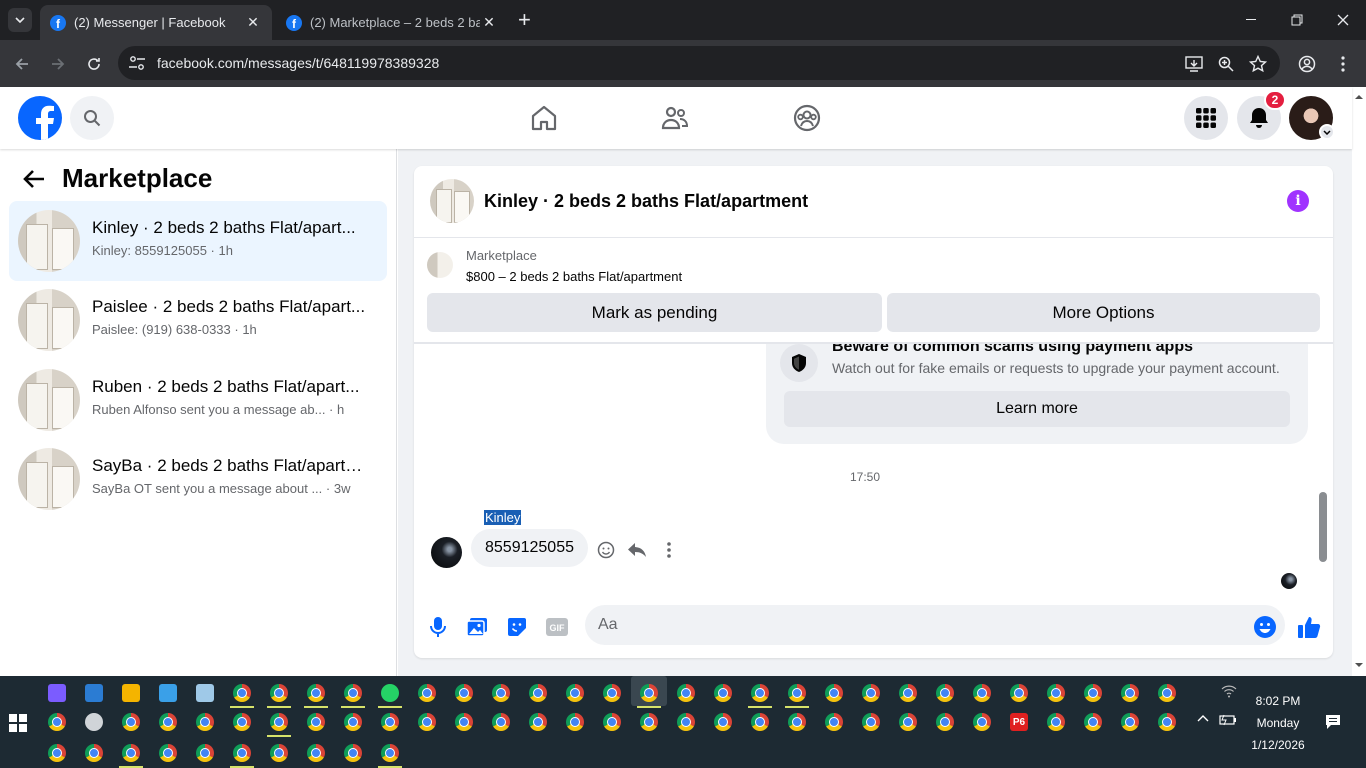 The width and height of the screenshot is (1366, 768). I want to click on forward-button, so click(58, 64).